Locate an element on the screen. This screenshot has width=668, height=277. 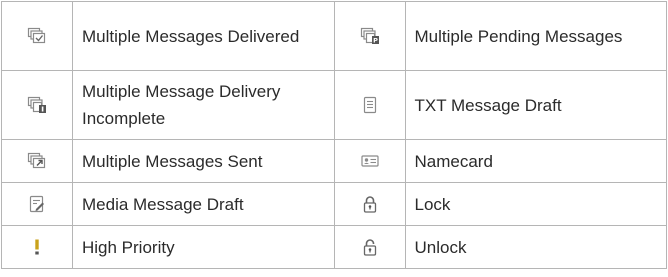
high-priority-icon is located at coordinates (37, 247).